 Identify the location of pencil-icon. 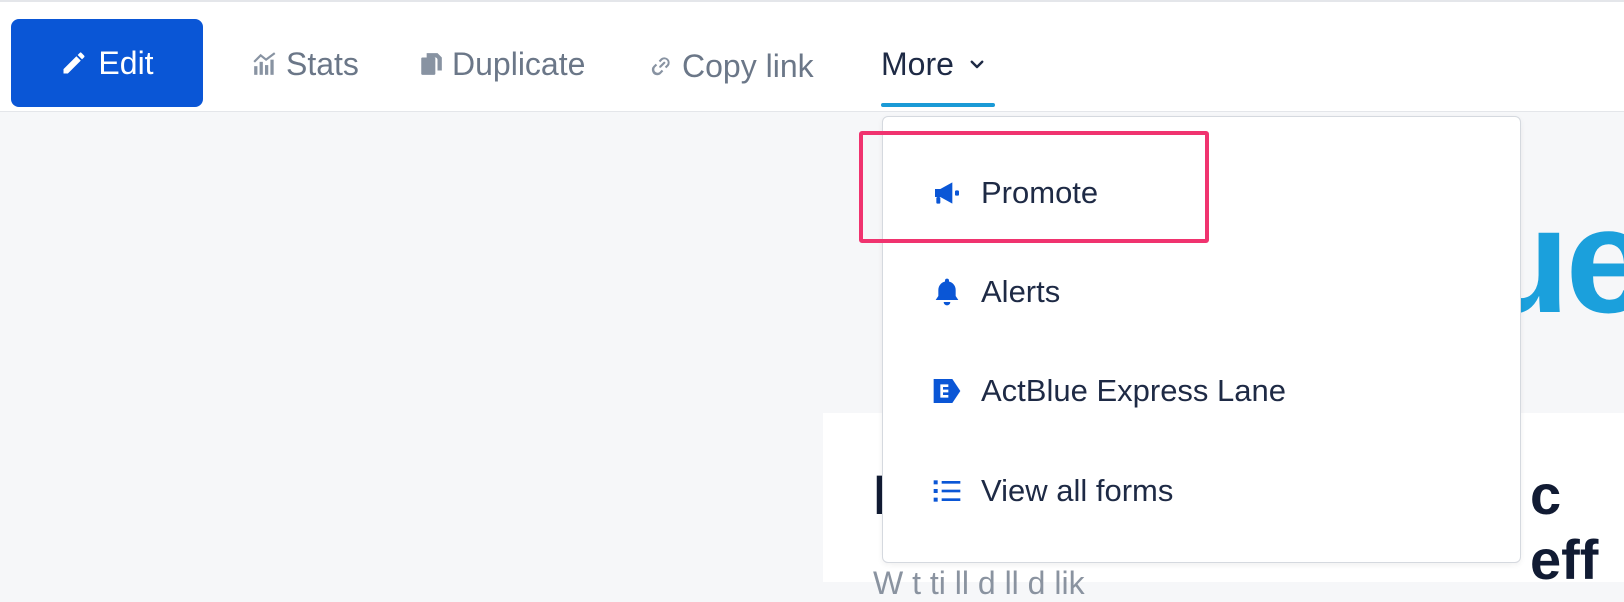
(74, 63).